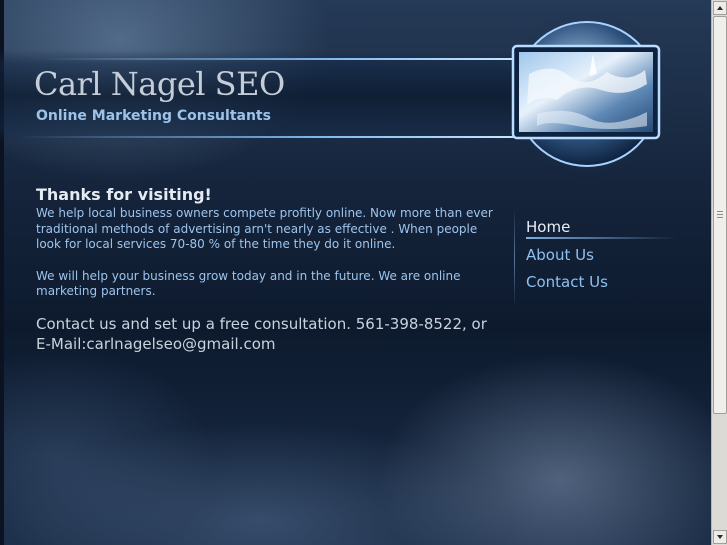  Describe the element at coordinates (124, 194) in the screenshot. I see `welcome-heading: Thanks for visiting!` at that location.